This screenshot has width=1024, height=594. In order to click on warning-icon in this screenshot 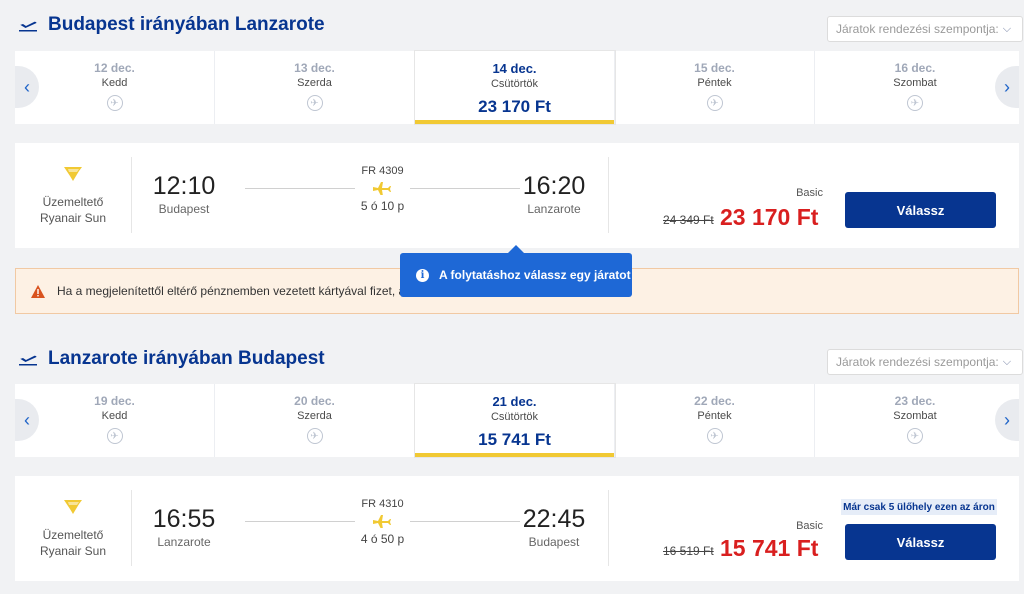, I will do `click(38, 291)`.